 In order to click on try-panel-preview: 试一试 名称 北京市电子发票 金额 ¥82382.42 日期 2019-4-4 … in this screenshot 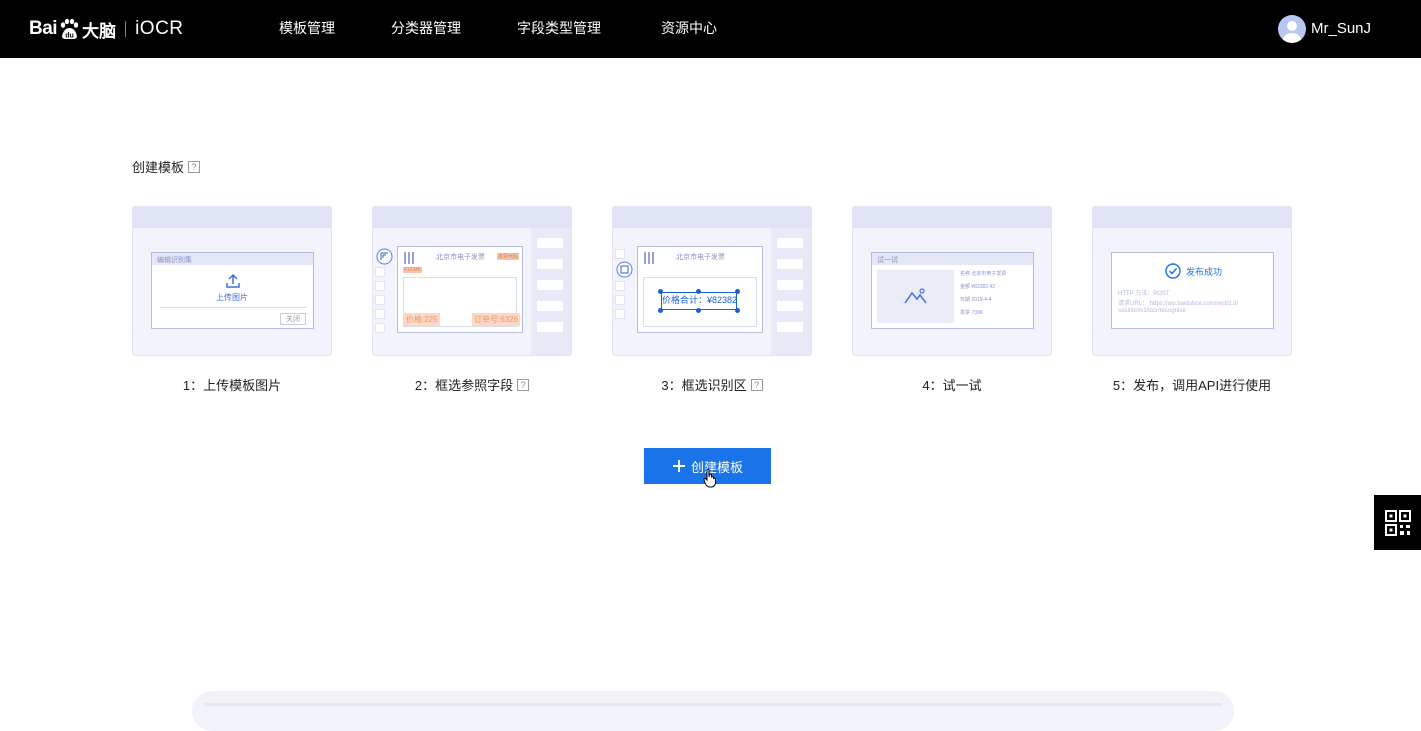, I will do `click(952, 290)`.